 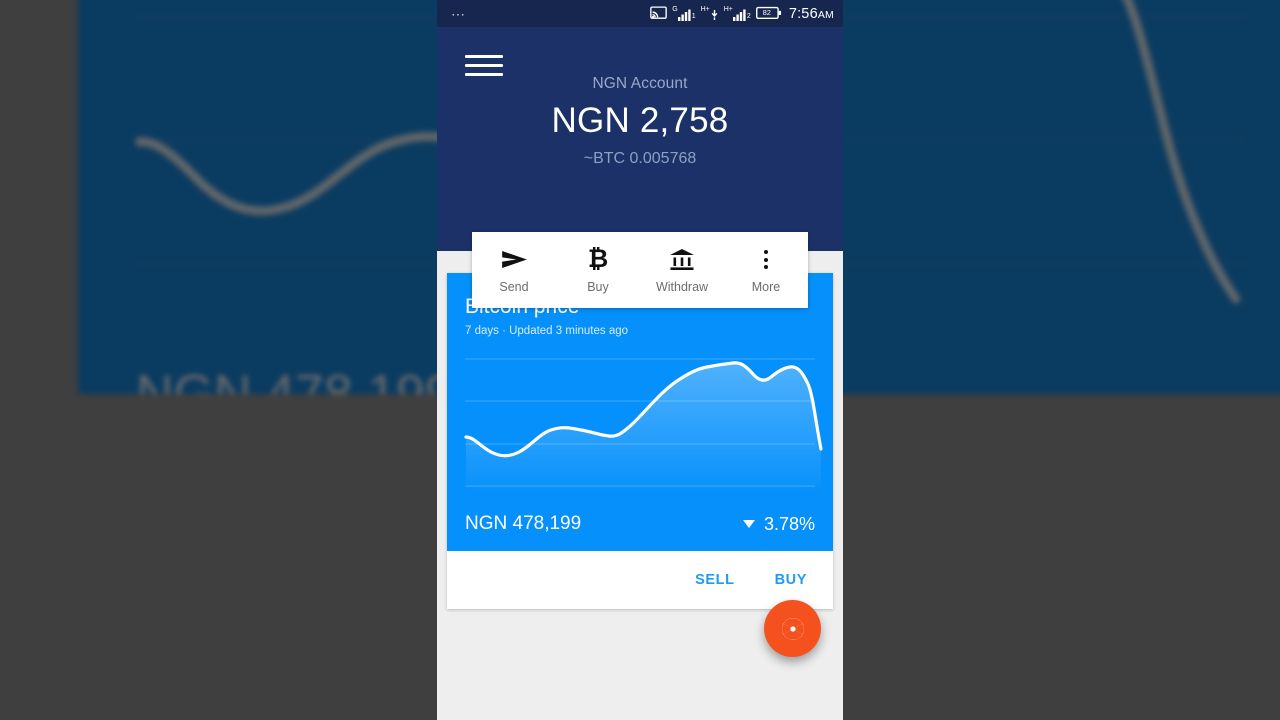 What do you see at coordinates (825, 14) in the screenshot?
I see `status-clock-ampm: AM` at bounding box center [825, 14].